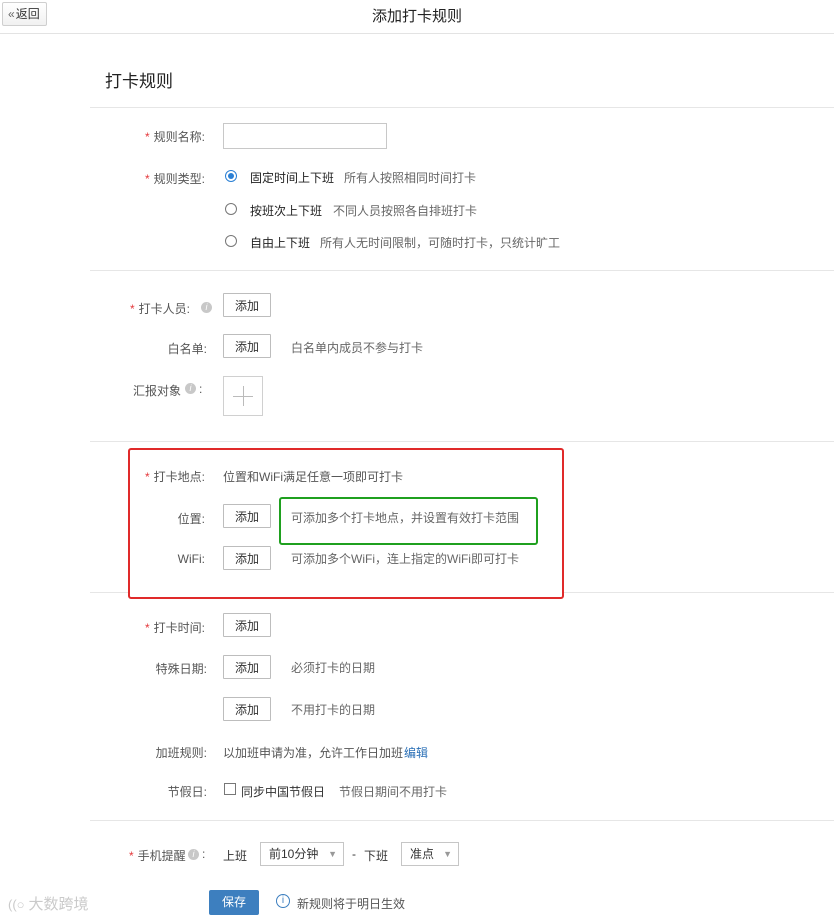  Describe the element at coordinates (247, 305) in the screenshot. I see `add-members-button: 添加` at that location.